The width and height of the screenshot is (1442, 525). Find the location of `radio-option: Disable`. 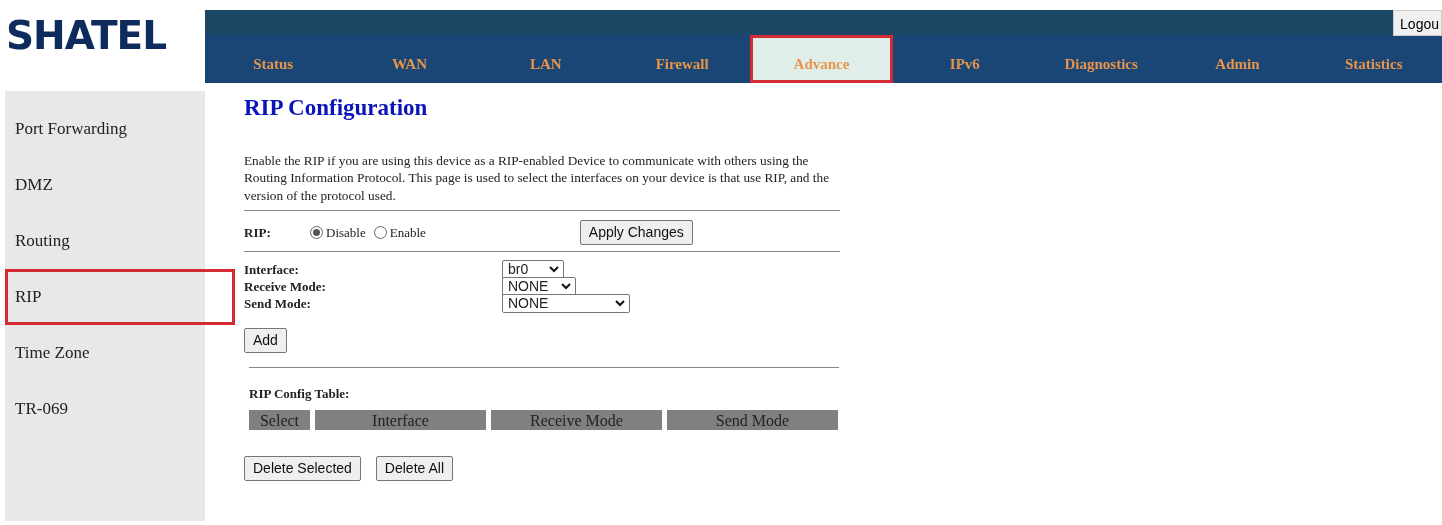

radio-option: Disable is located at coordinates (338, 233).